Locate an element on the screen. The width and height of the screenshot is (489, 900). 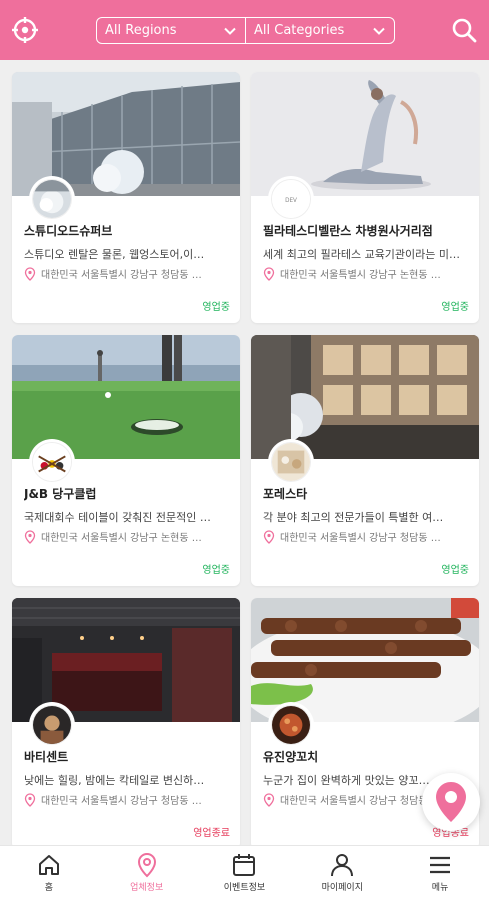
category-filter-select: All Categories is located at coordinates (319, 30).